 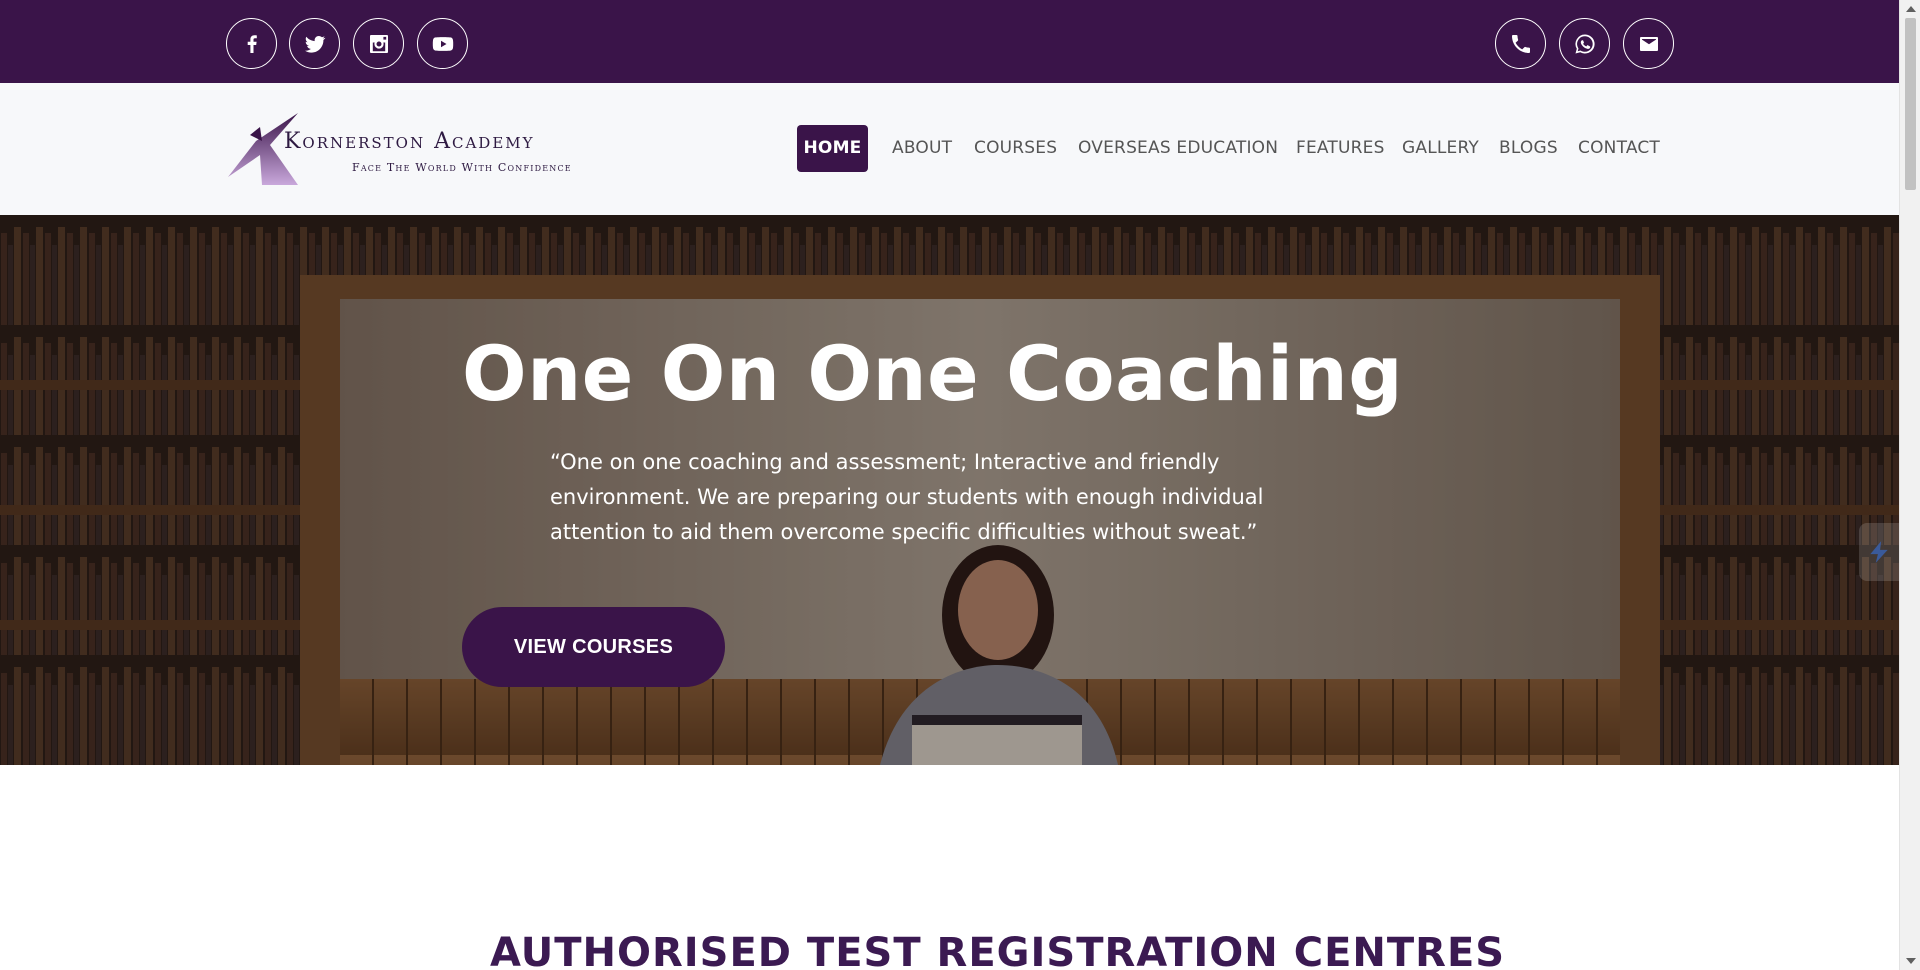 What do you see at coordinates (593, 647) in the screenshot?
I see `view-courses-button: VIEW COURSES` at bounding box center [593, 647].